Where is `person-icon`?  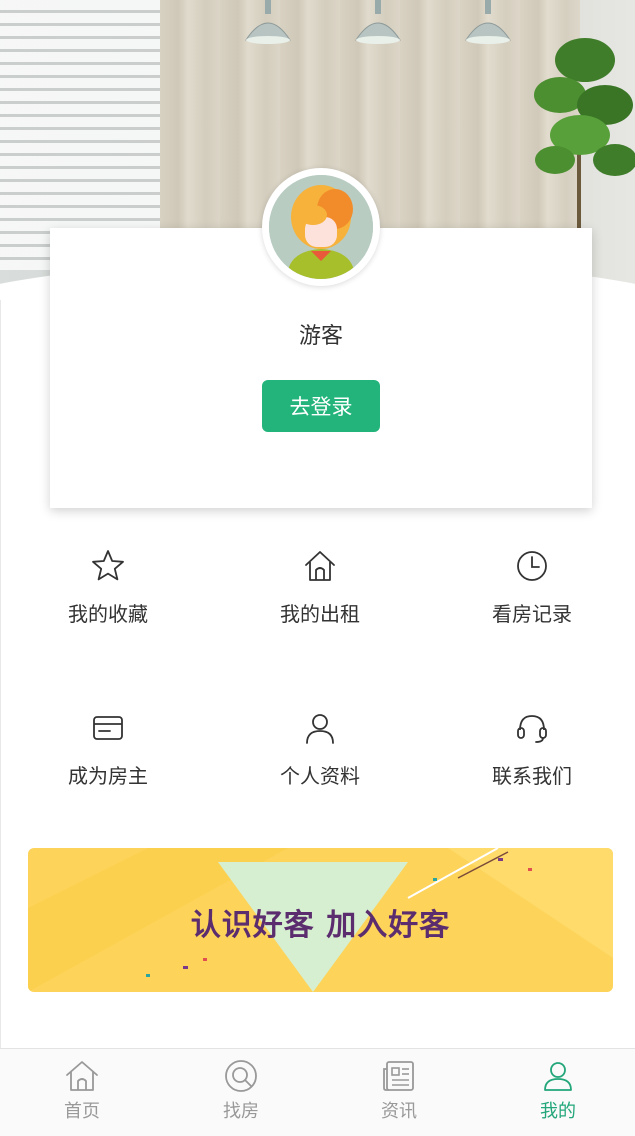
person-icon is located at coordinates (320, 729).